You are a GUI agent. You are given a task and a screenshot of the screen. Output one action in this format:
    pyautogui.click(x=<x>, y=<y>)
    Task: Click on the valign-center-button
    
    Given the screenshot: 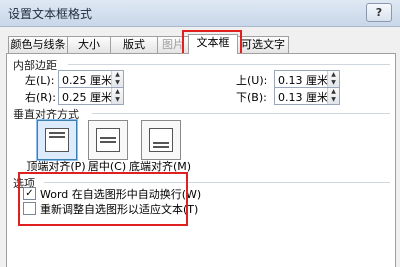 What is the action you would take?
    pyautogui.click(x=108, y=140)
    